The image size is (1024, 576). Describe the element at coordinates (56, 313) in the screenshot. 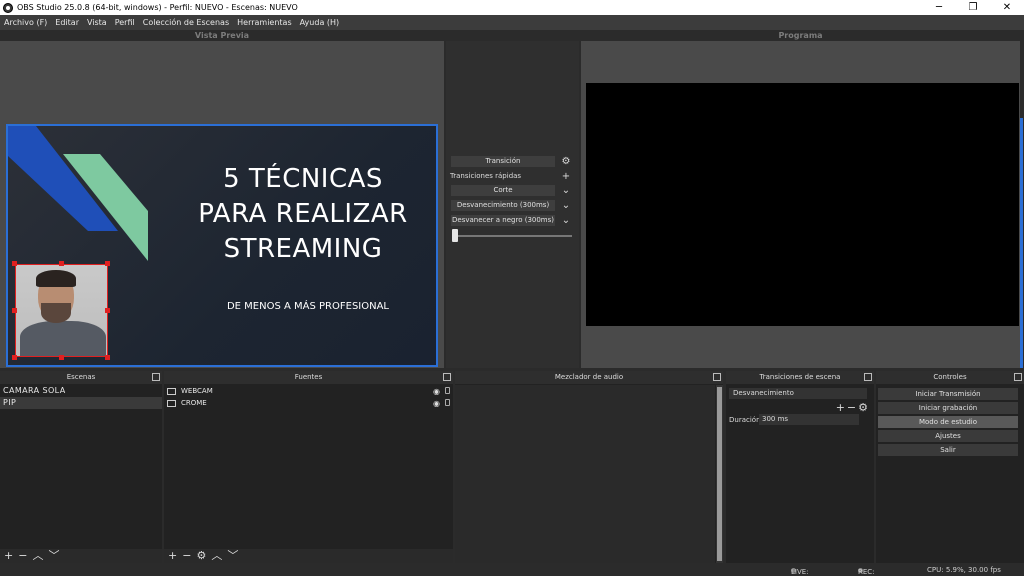

I see `webcam-person-beard` at that location.